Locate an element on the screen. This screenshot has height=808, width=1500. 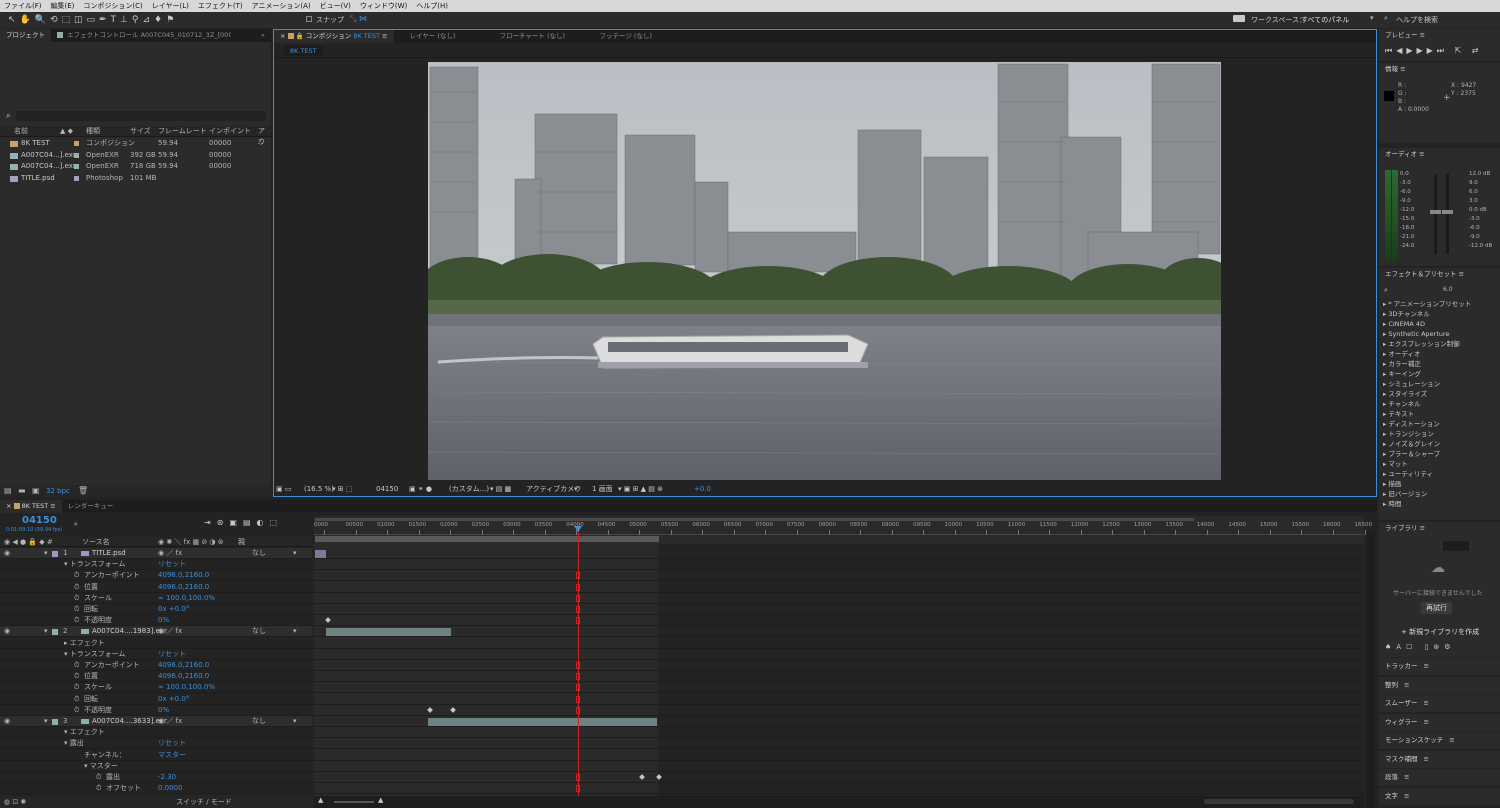
side-panel-header: ウィグラー ≡ is located at coordinates (1439, 722).